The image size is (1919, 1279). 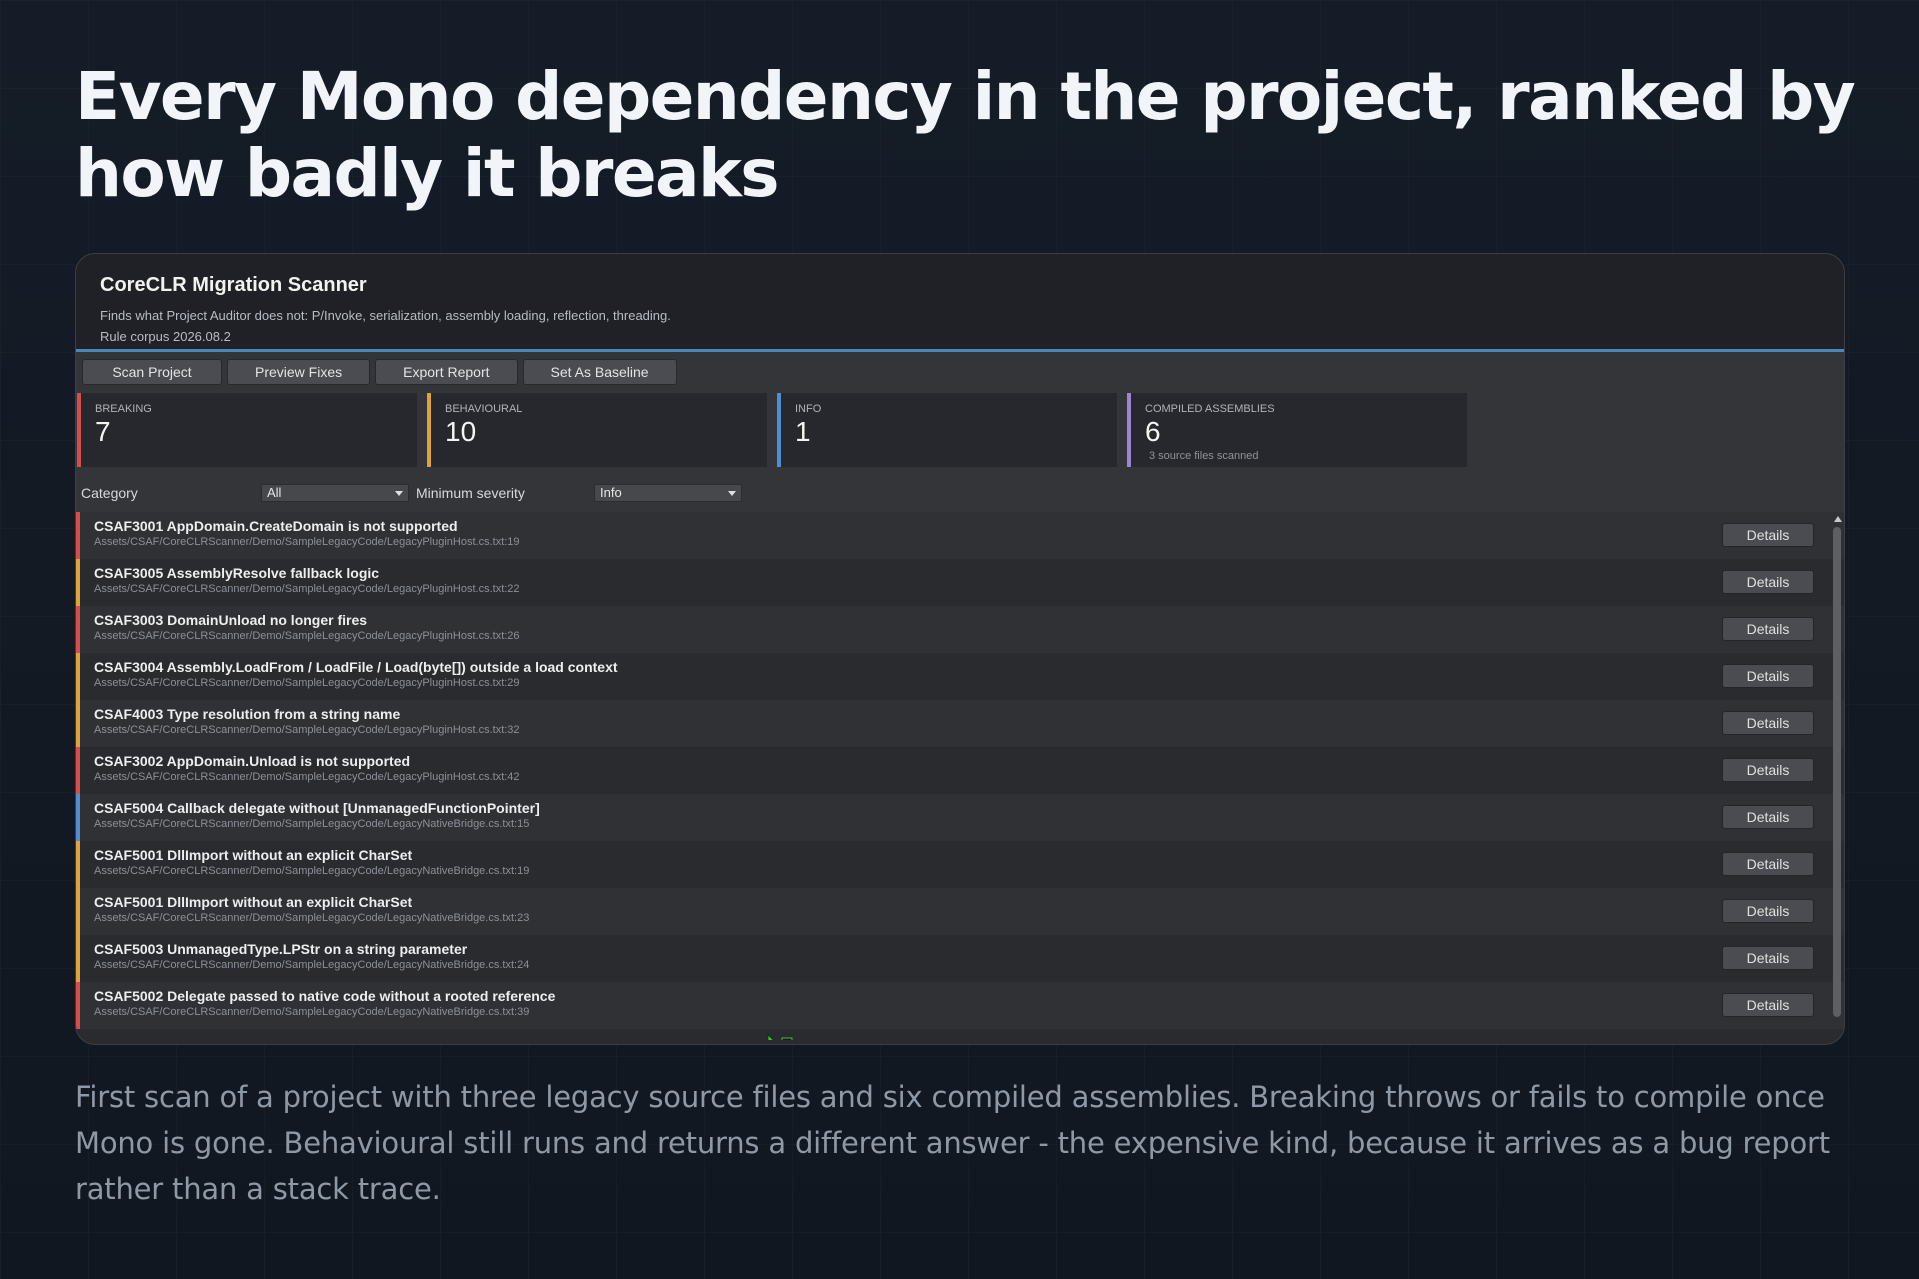 I want to click on preview-fixes-button: Preview Fixes, so click(x=299, y=372).